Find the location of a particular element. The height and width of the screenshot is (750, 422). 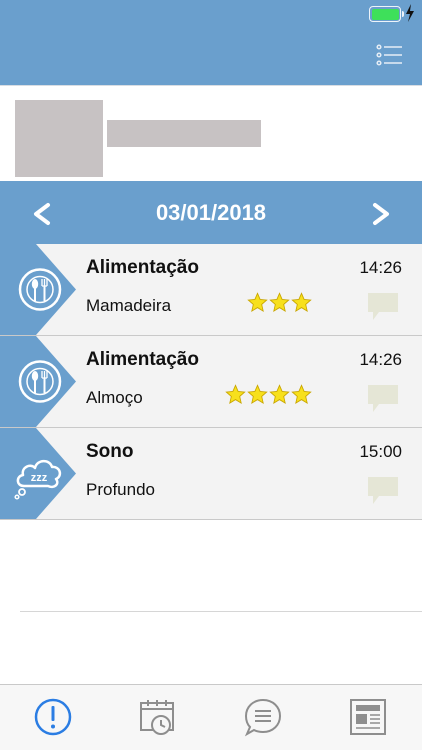

calendar-clock-icon is located at coordinates (158, 717).